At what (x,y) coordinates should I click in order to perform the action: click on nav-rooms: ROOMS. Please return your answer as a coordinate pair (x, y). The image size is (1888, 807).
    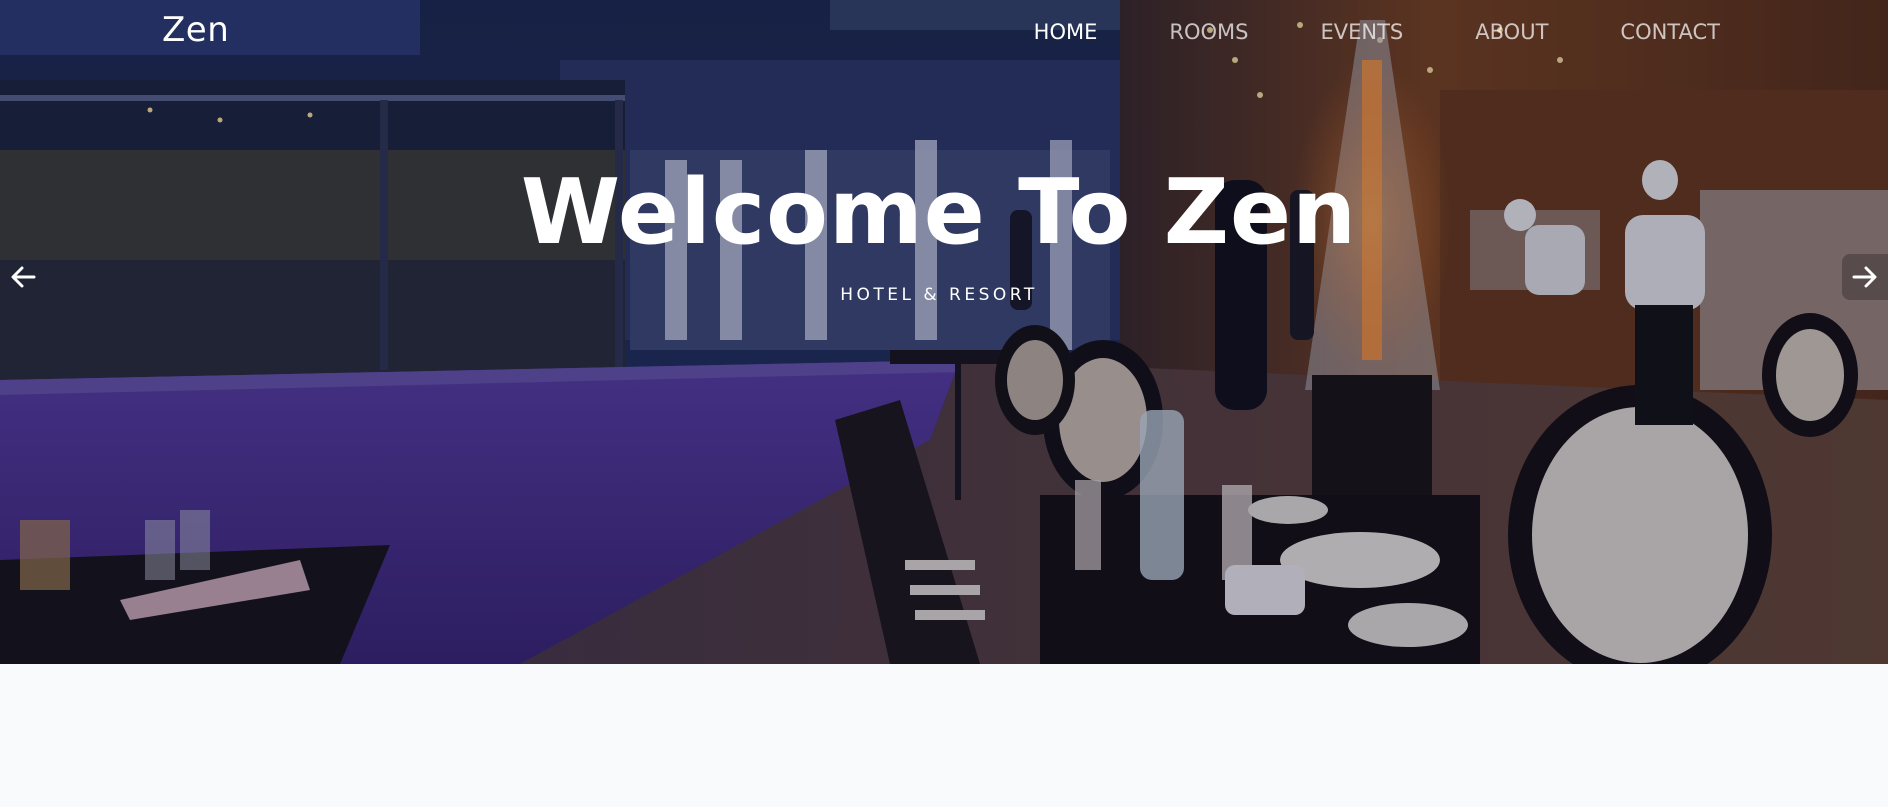
    Looking at the image, I should click on (1208, 32).